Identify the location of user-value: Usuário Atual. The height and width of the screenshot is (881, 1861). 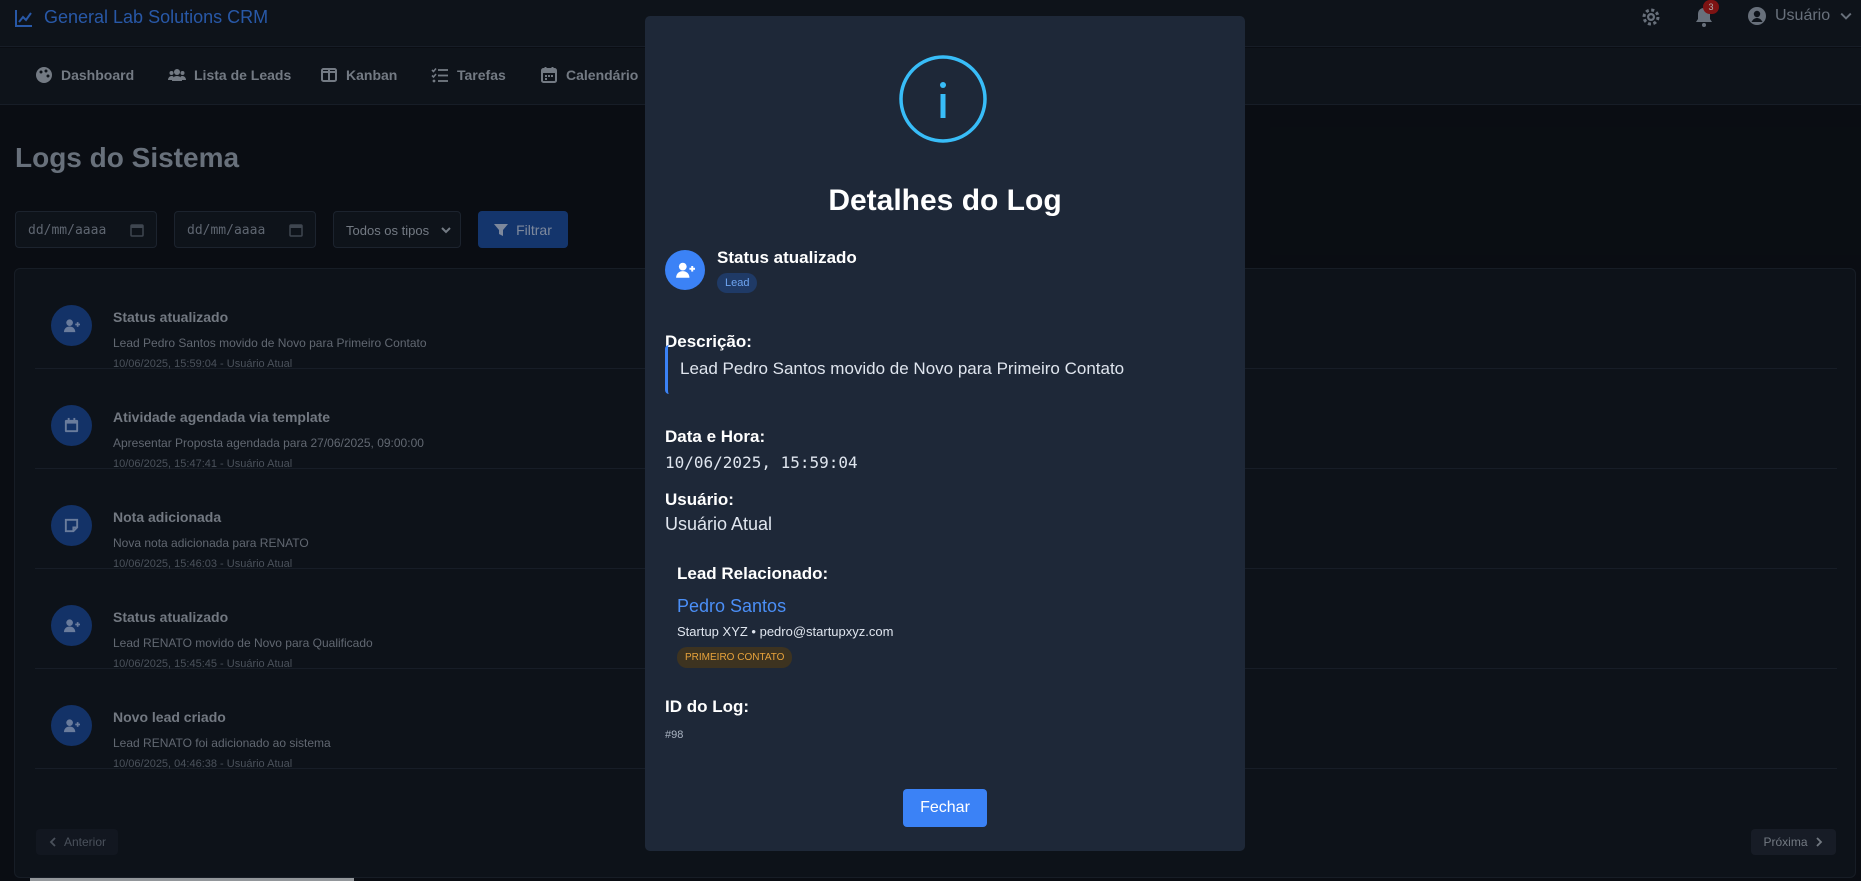
(719, 524).